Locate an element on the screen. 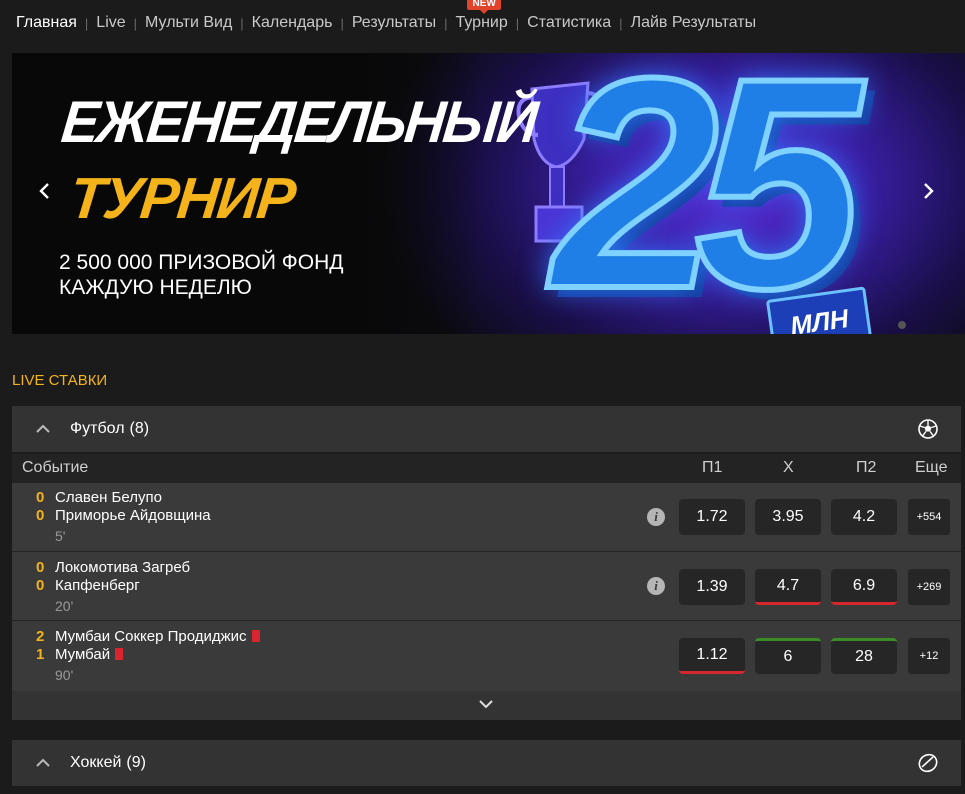 Image resolution: width=965 pixels, height=794 pixels. sport-name: Футбол is located at coordinates (97, 428).